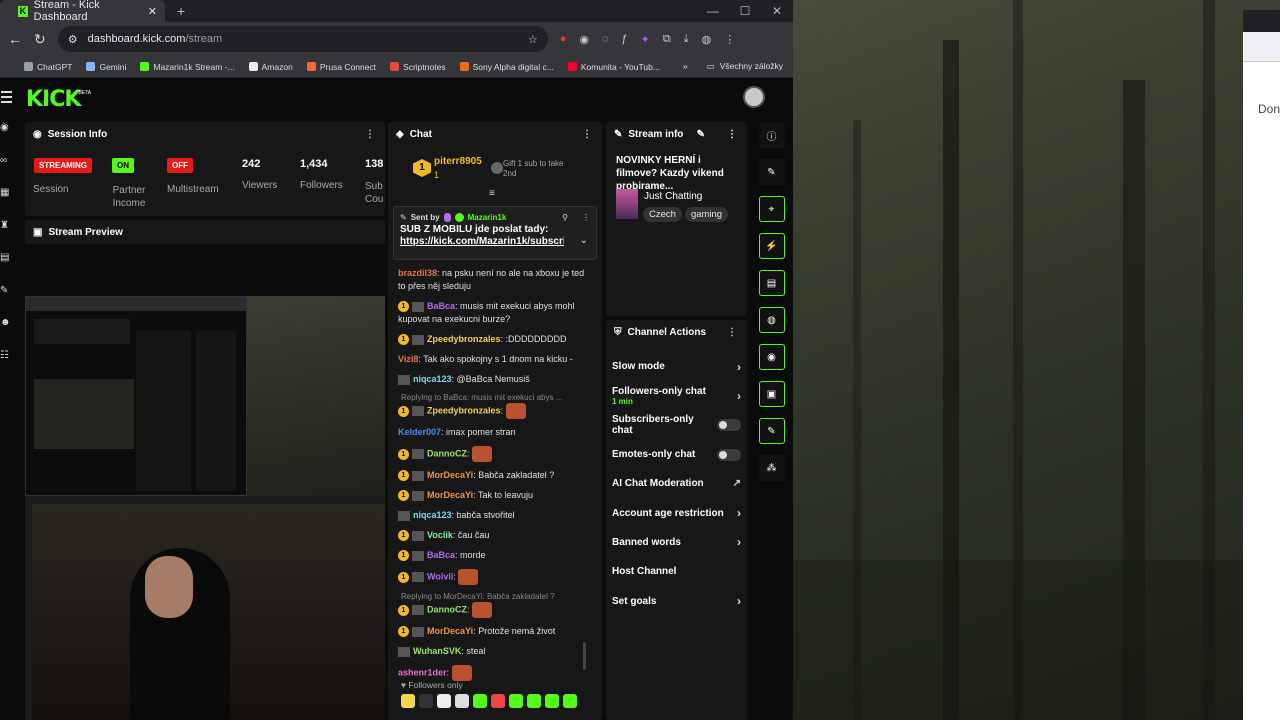 The height and width of the screenshot is (720, 1280). I want to click on channel-action-item: Host Channel, so click(676, 571).